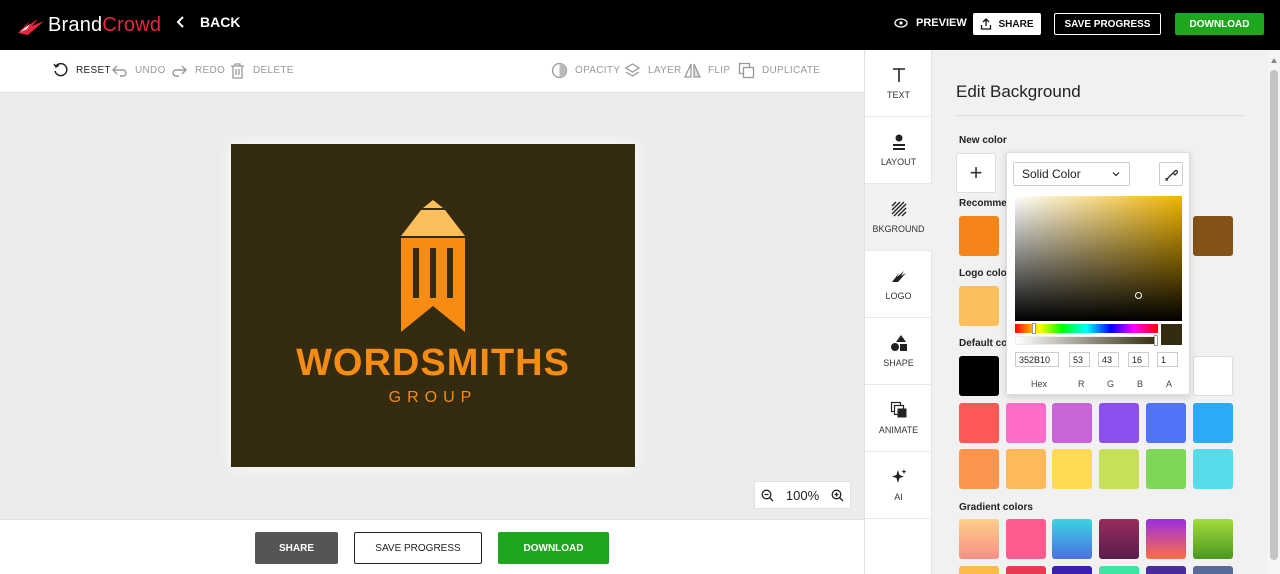  I want to click on tool-ai: AI, so click(898, 485).